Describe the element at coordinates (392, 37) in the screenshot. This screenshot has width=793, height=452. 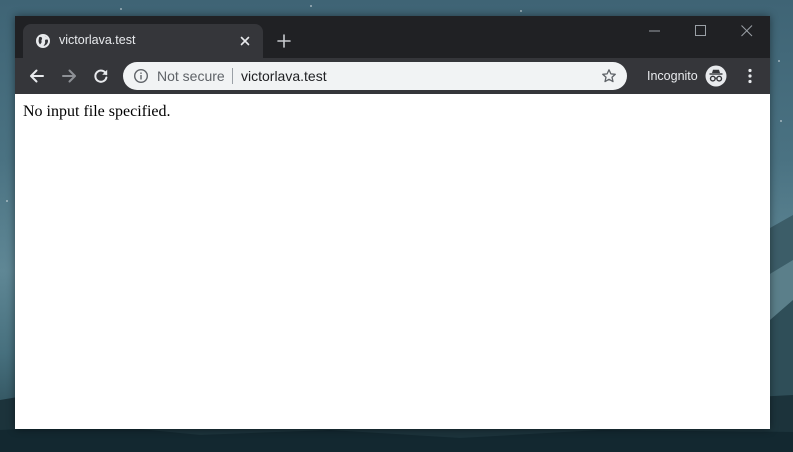
I see `title-bar: victorlava.test` at that location.